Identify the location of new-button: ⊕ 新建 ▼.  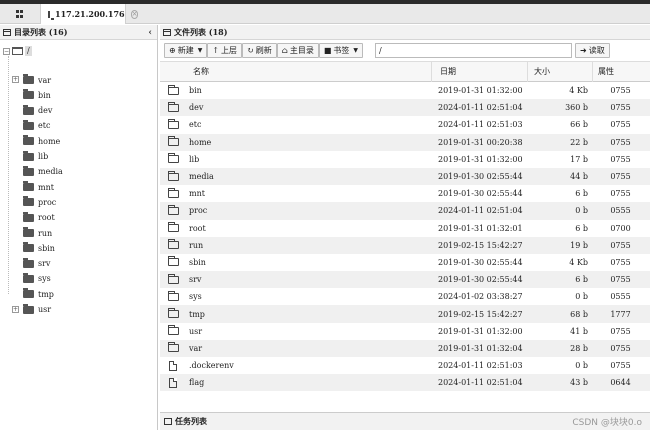
(186, 50).